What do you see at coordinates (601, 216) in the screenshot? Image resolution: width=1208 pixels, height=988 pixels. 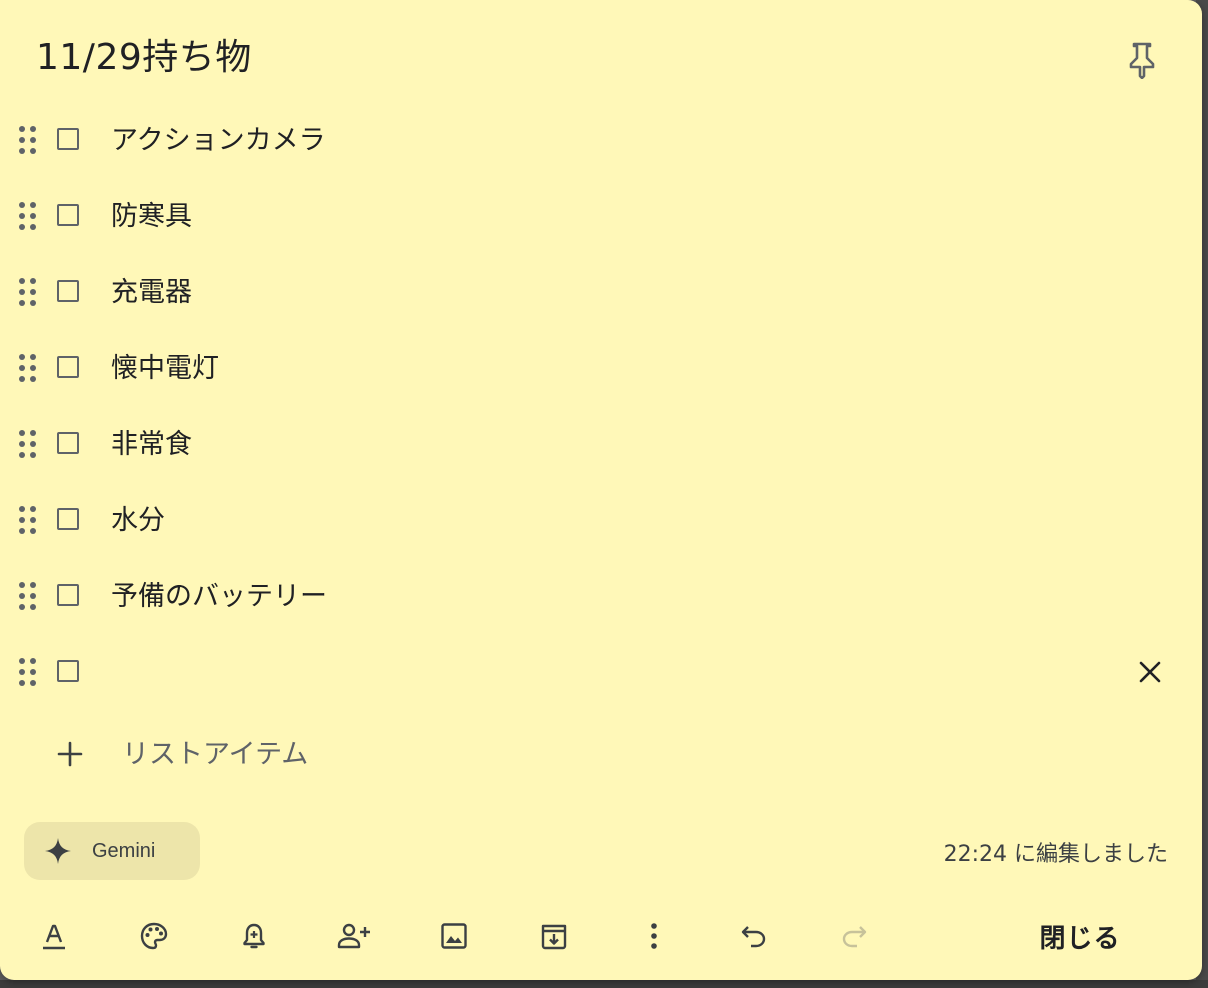 I see `list-item: 防寒具` at bounding box center [601, 216].